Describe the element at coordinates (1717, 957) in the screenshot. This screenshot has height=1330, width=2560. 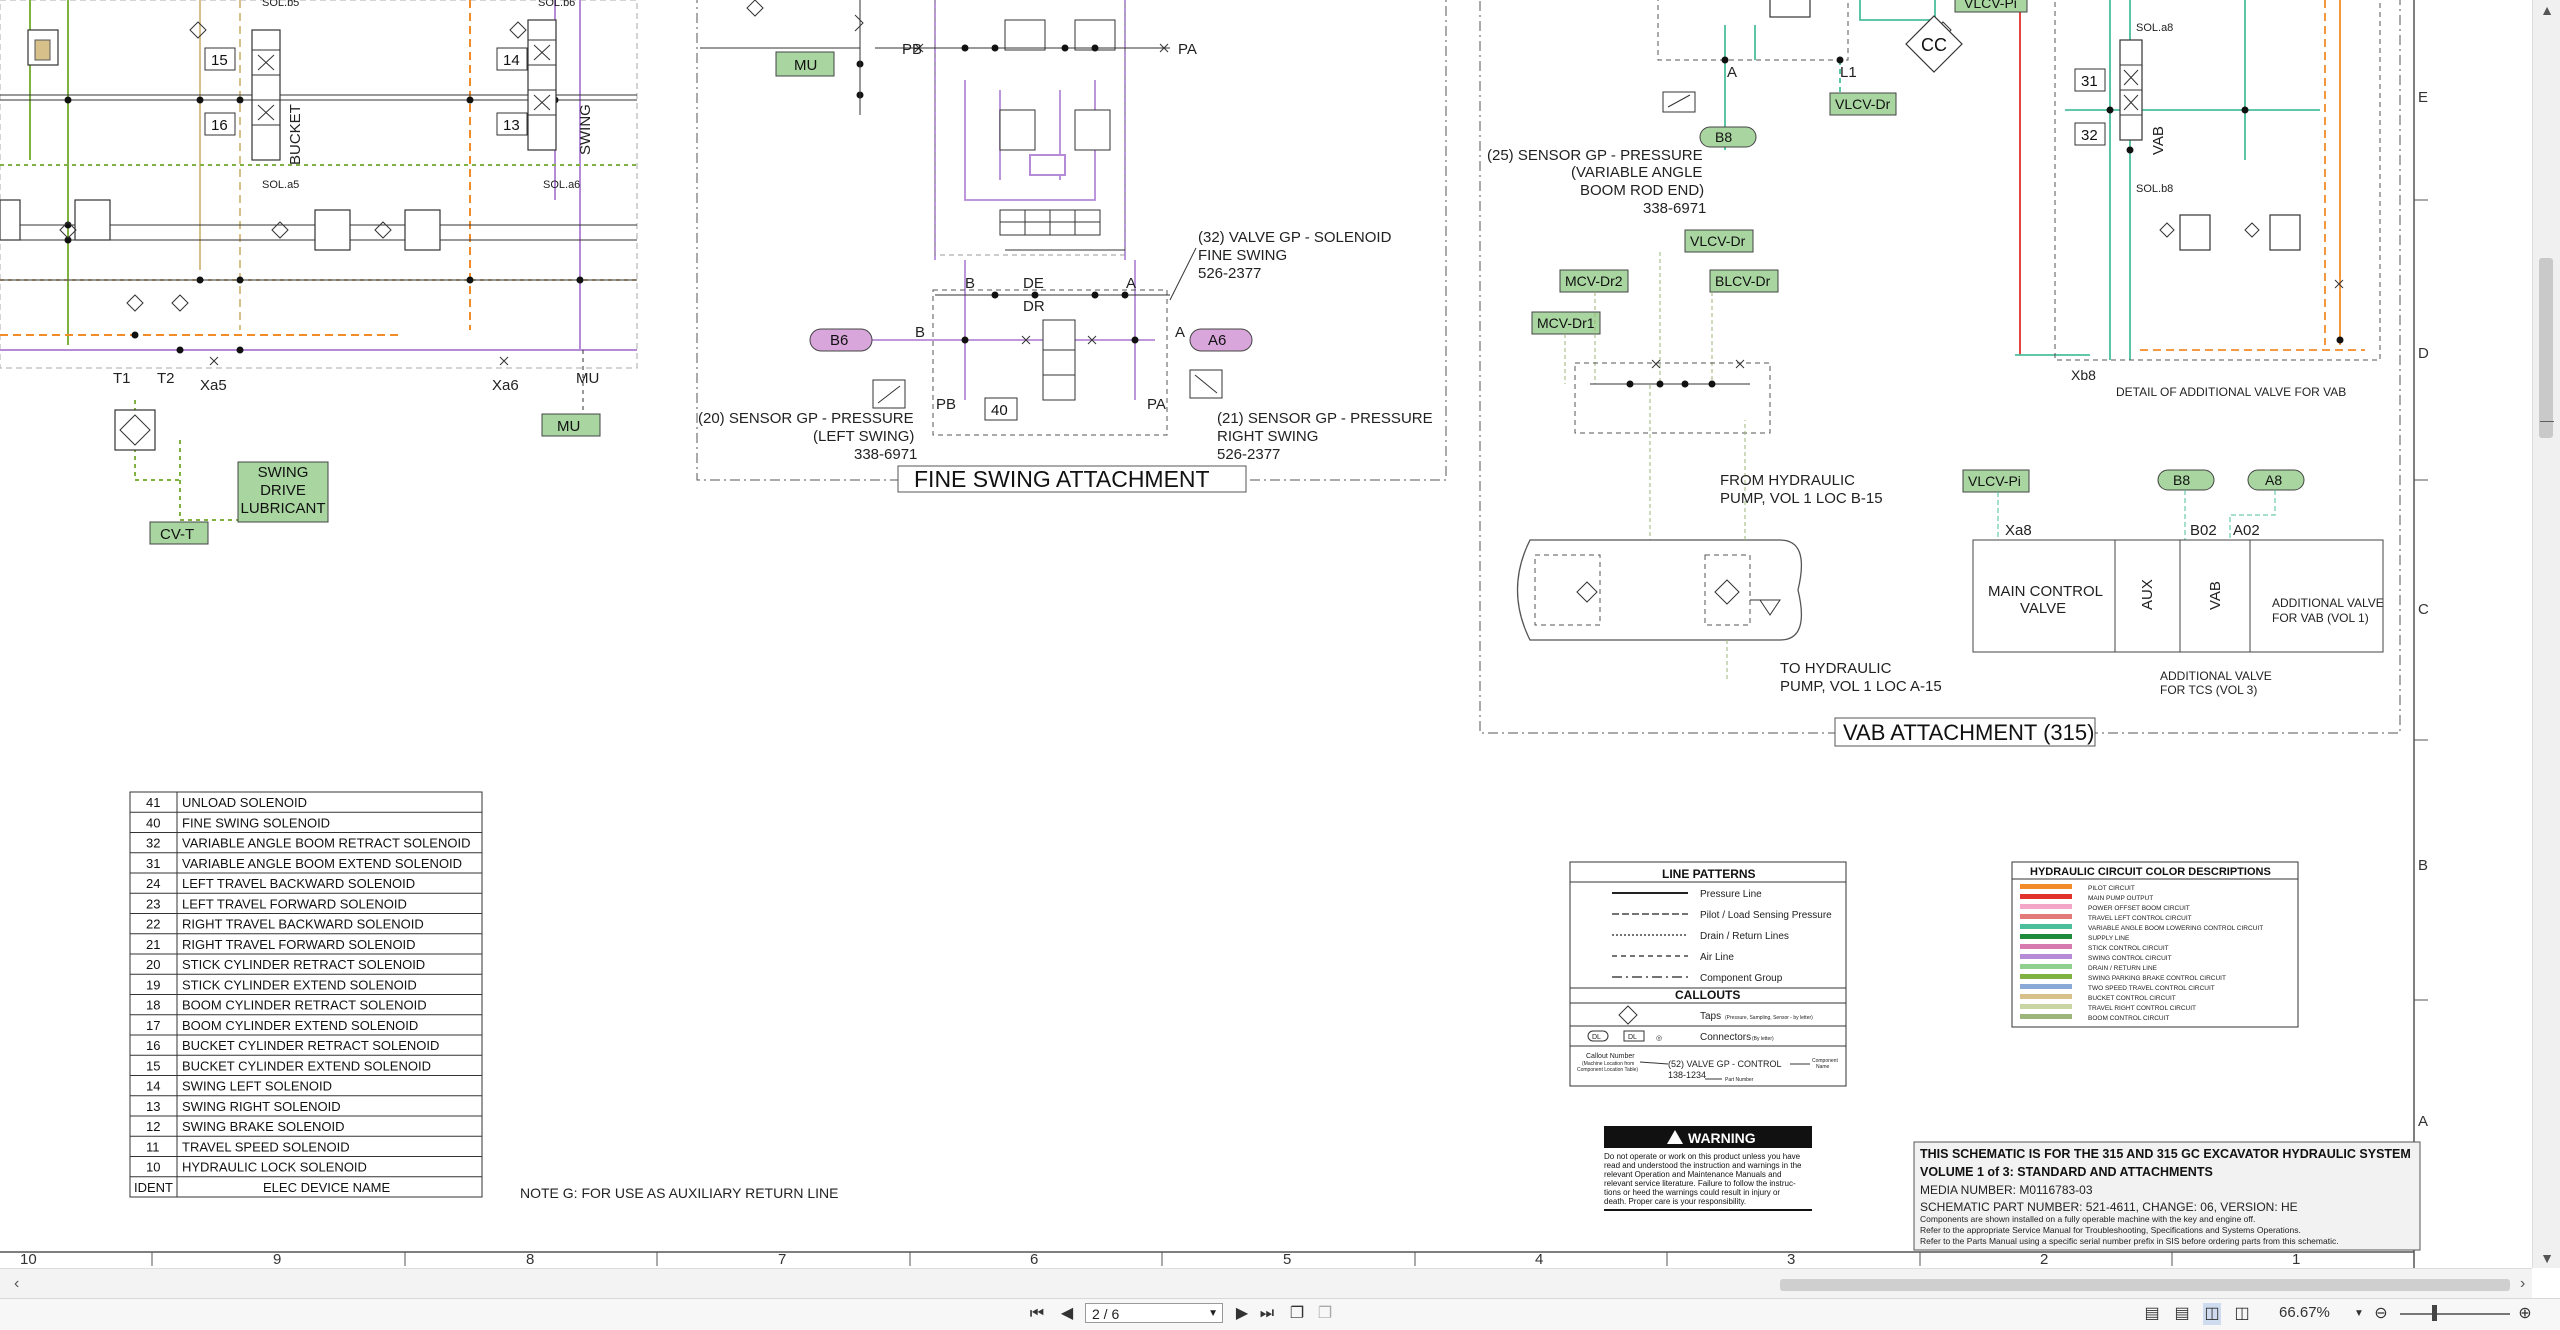
I see `lp-air: Air Line` at that location.